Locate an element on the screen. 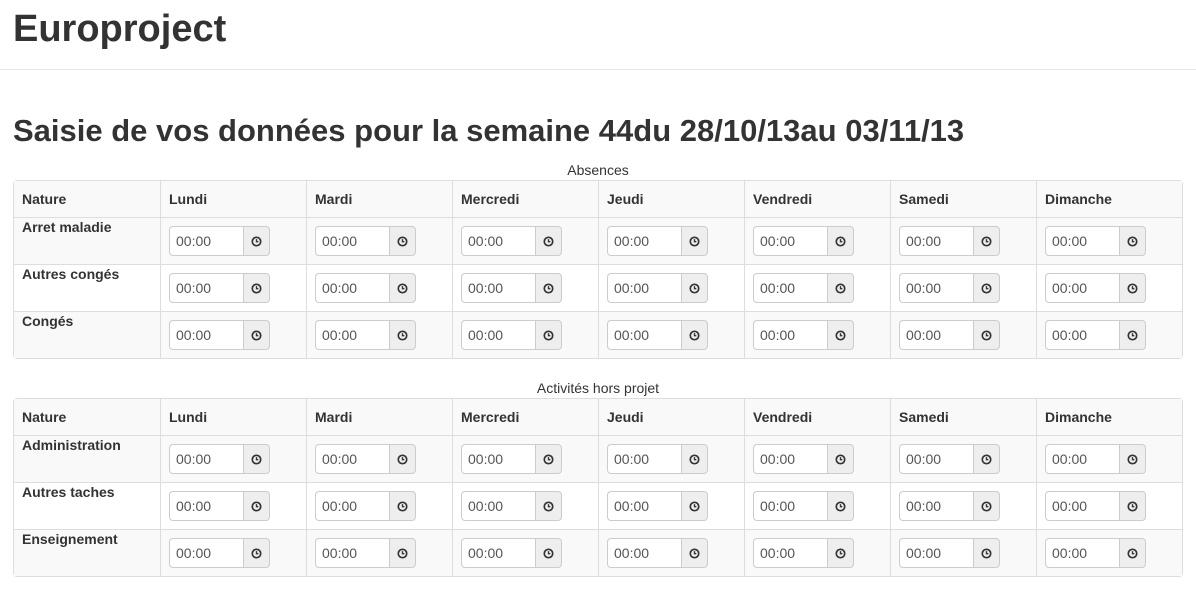  brand-title: Europroject is located at coordinates (119, 29).